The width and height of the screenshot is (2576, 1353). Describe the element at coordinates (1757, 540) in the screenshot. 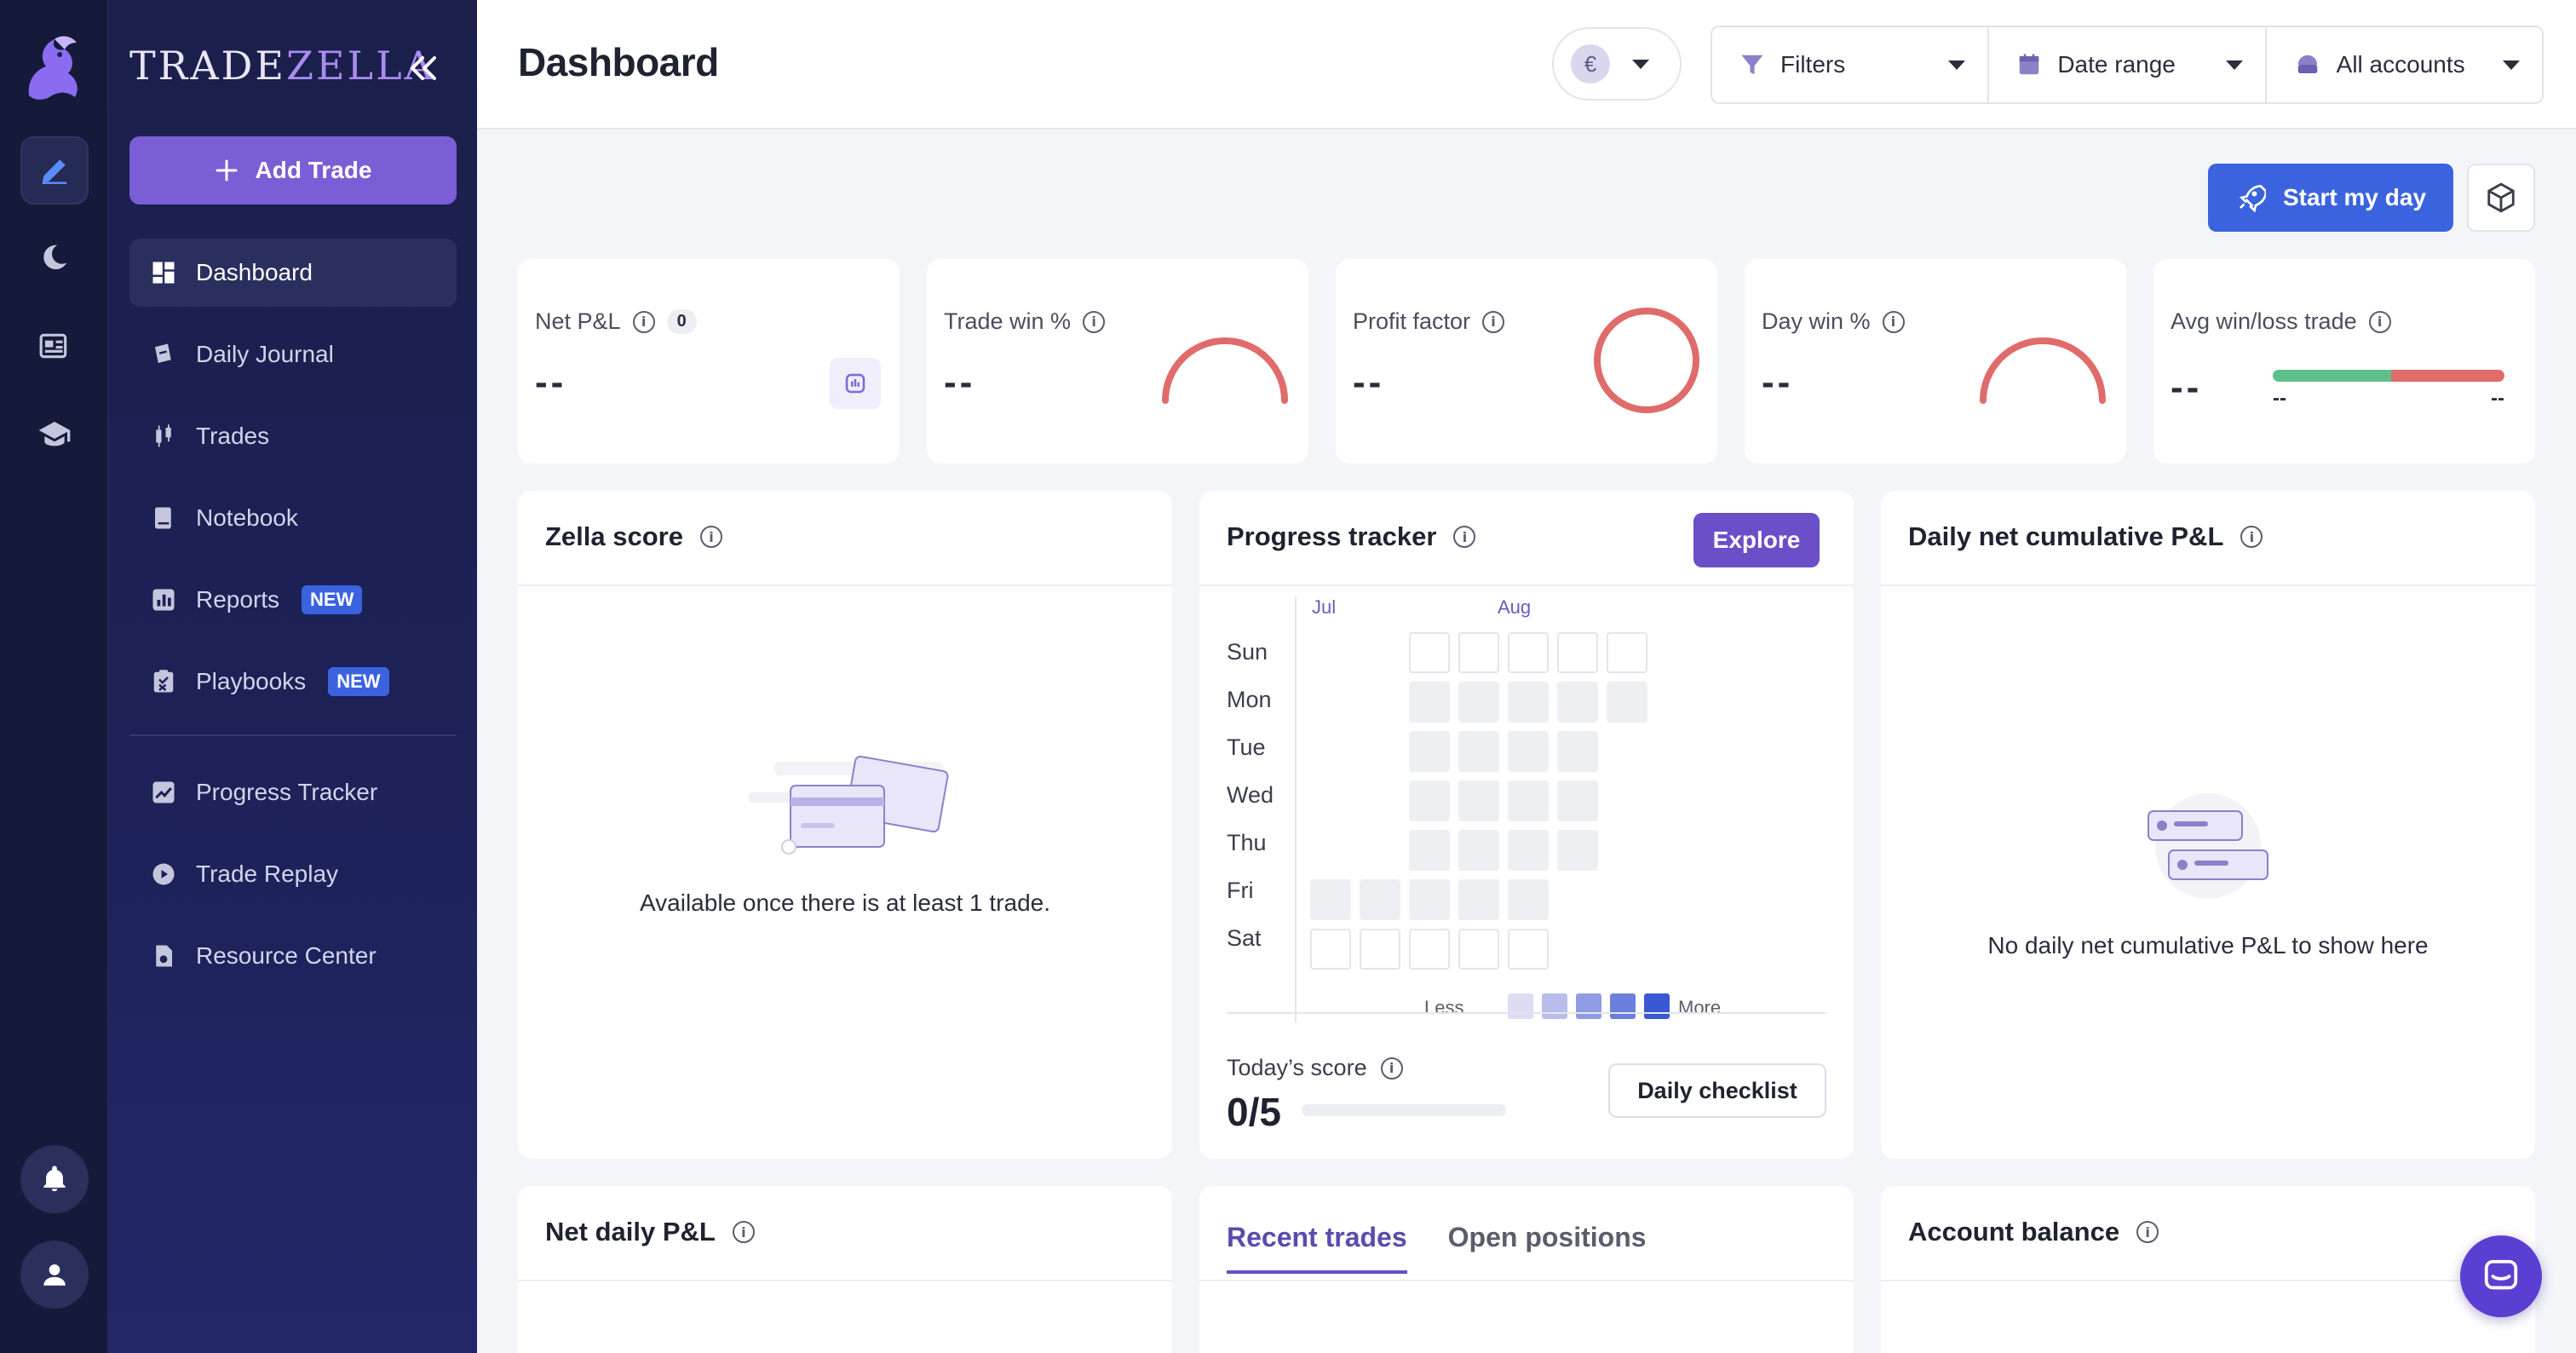

I see `explore-button: Explore` at that location.